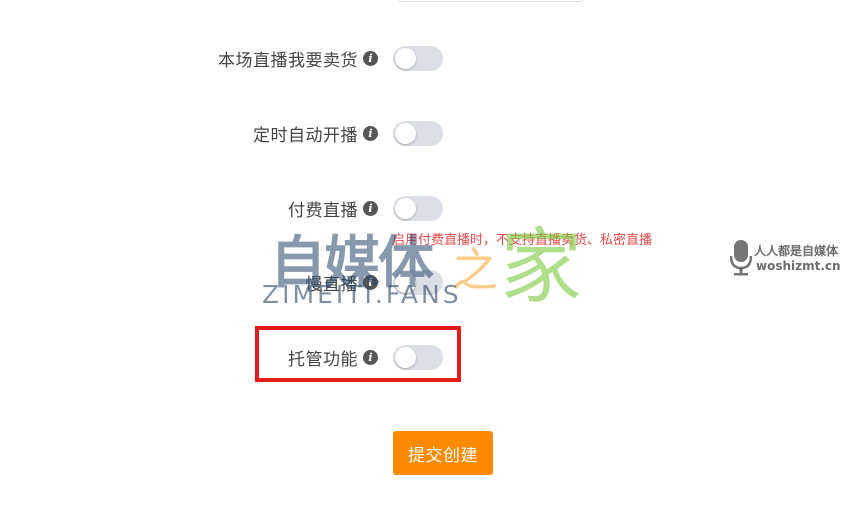  I want to click on sell-goods-label: 本场直播我要卖货, so click(288, 60).